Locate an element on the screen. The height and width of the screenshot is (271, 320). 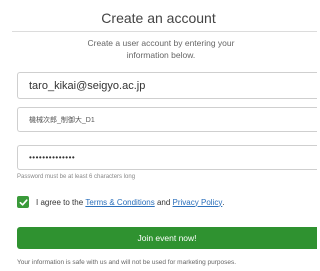
email-field-container is located at coordinates (167, 85).